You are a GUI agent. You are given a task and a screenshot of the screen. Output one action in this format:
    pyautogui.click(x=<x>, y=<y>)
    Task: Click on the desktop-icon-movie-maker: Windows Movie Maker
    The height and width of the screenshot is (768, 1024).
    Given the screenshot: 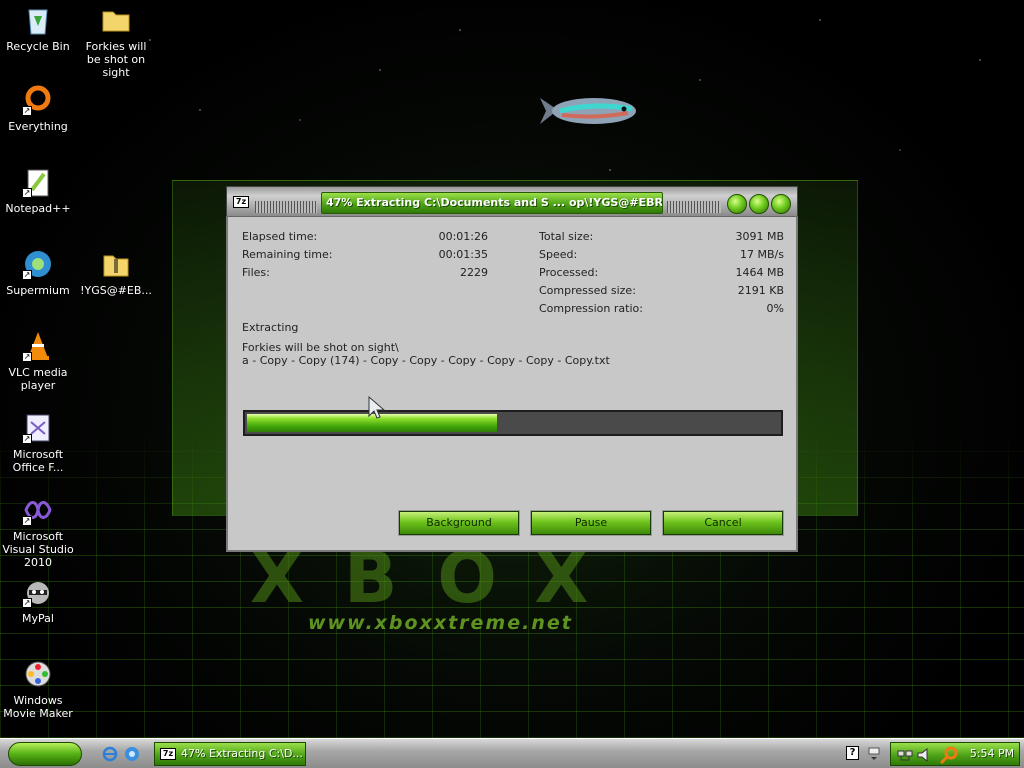 What is the action you would take?
    pyautogui.click(x=38, y=689)
    